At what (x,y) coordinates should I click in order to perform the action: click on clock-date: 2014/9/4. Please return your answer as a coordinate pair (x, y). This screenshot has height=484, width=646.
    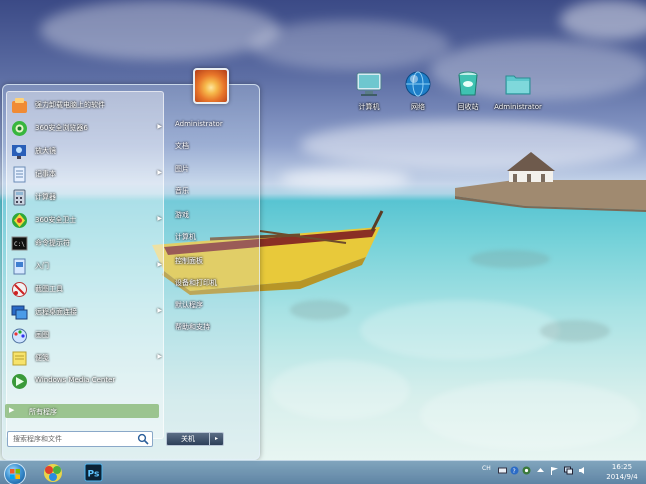
    Looking at the image, I should click on (622, 477).